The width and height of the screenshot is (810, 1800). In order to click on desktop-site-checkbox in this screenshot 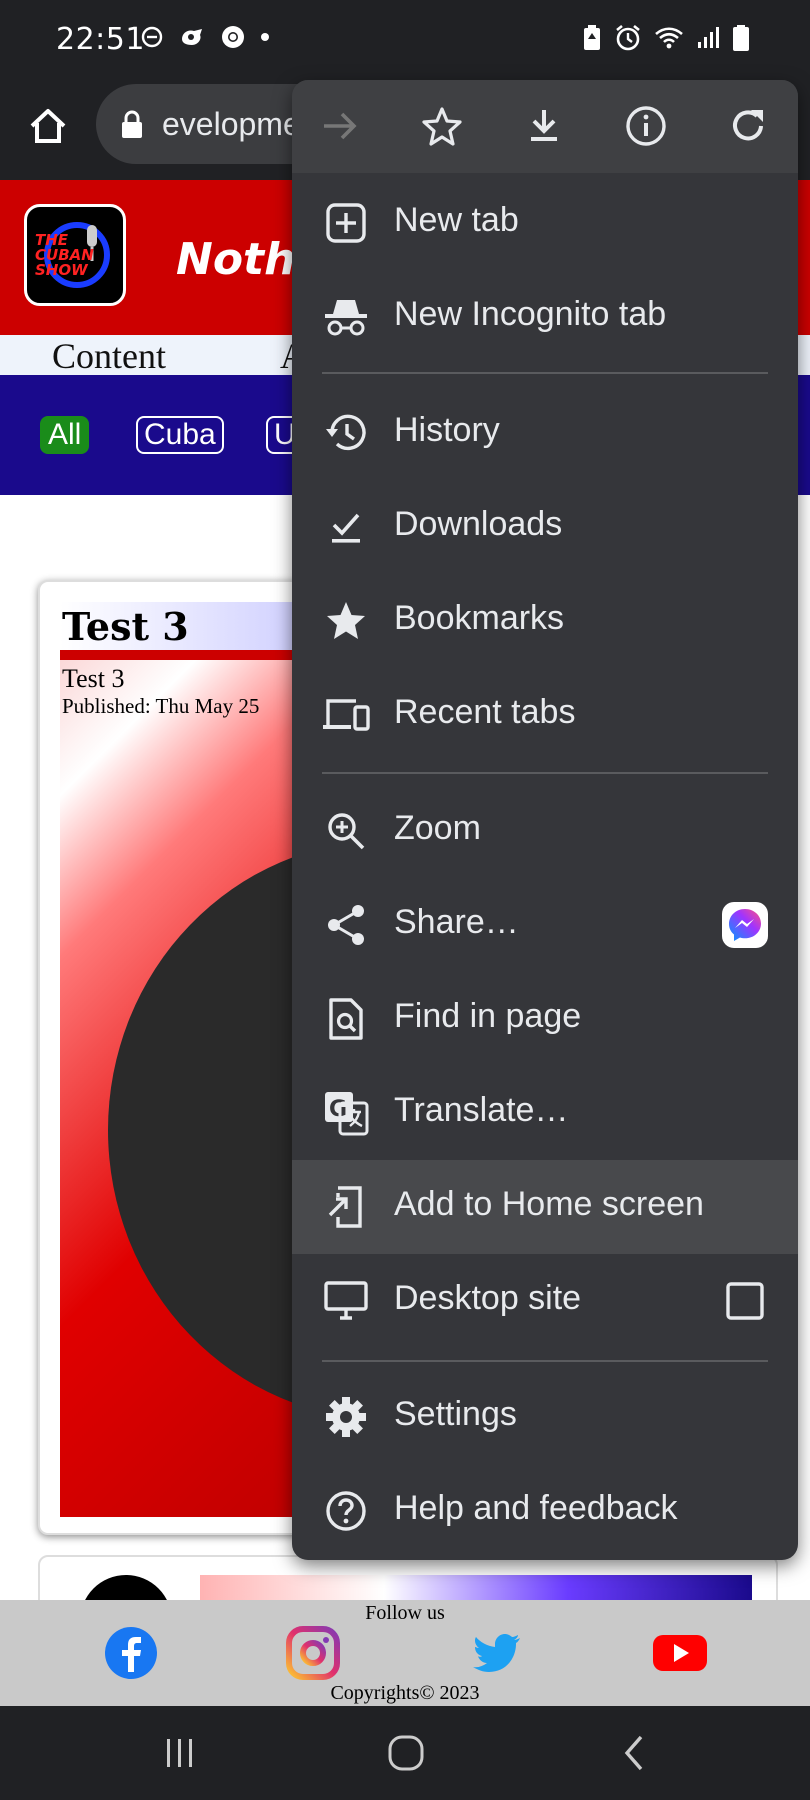, I will do `click(745, 1301)`.